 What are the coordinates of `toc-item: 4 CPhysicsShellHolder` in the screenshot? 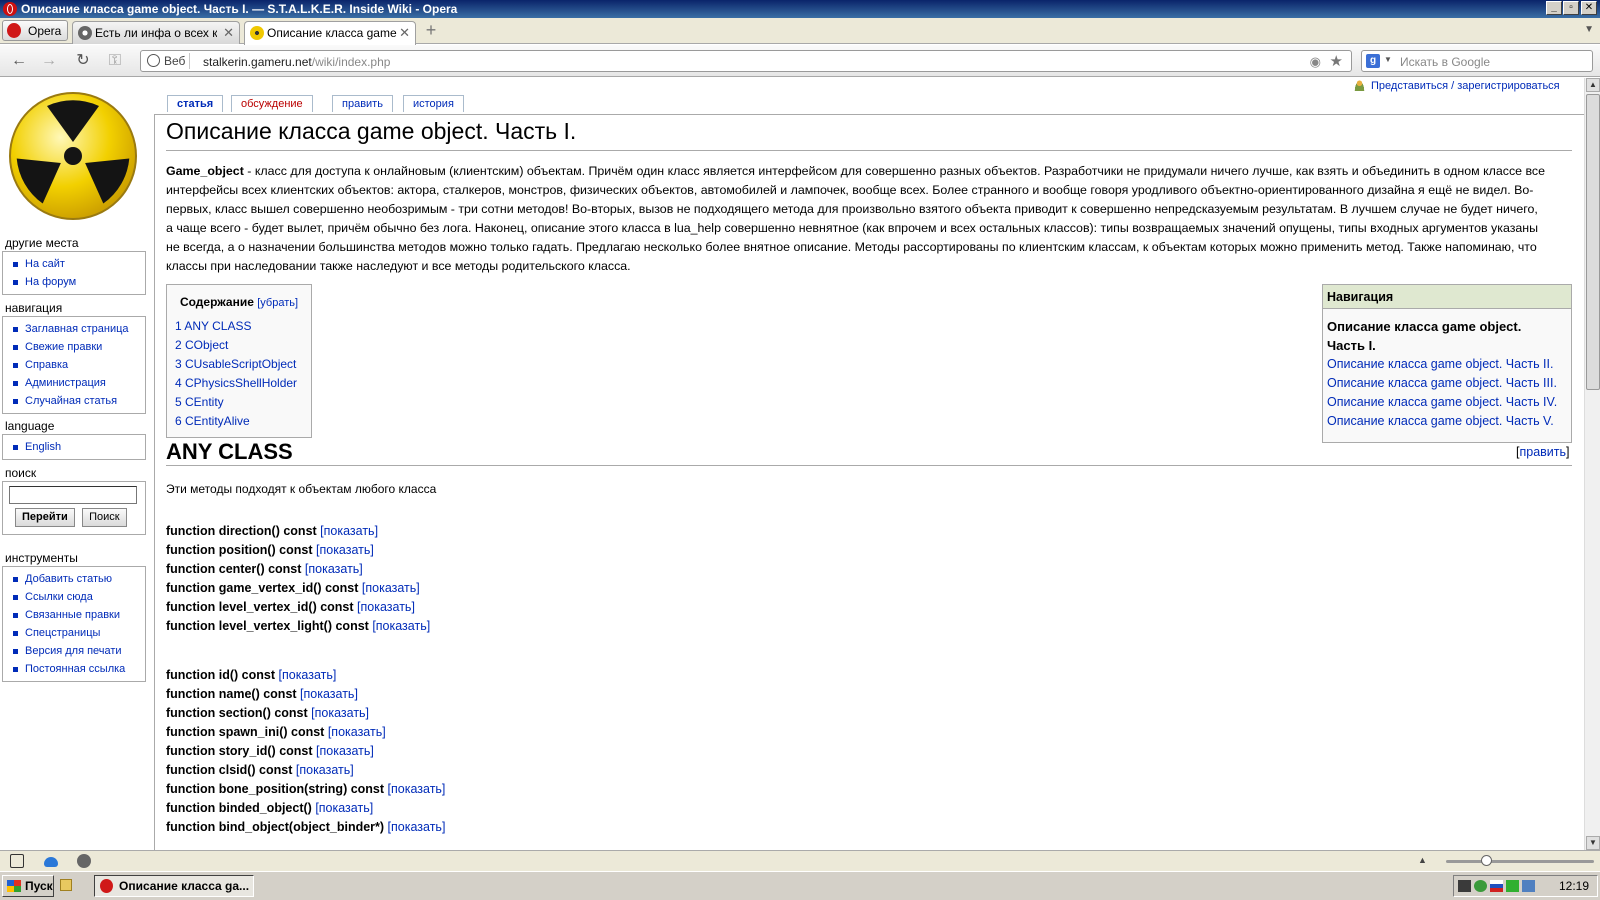 It's located at (239, 383).